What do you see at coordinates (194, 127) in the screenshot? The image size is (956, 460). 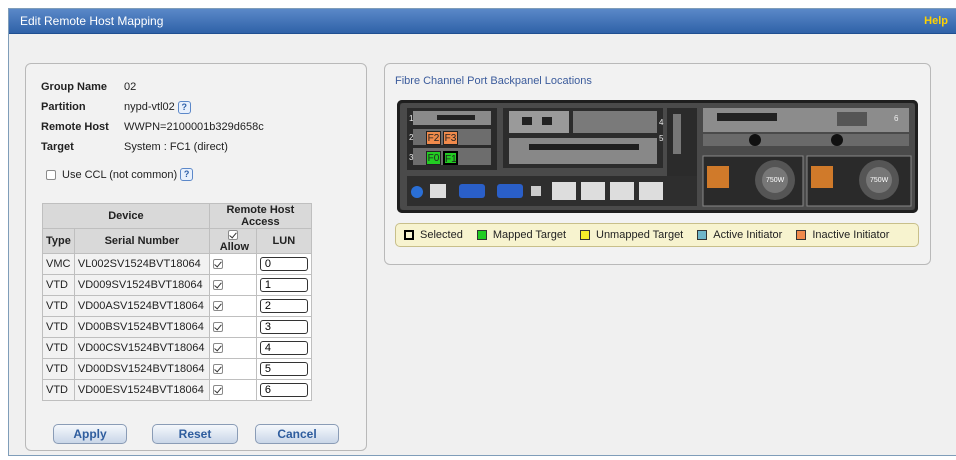 I see `remote-host-value: WWPN=2100001b329d658c` at bounding box center [194, 127].